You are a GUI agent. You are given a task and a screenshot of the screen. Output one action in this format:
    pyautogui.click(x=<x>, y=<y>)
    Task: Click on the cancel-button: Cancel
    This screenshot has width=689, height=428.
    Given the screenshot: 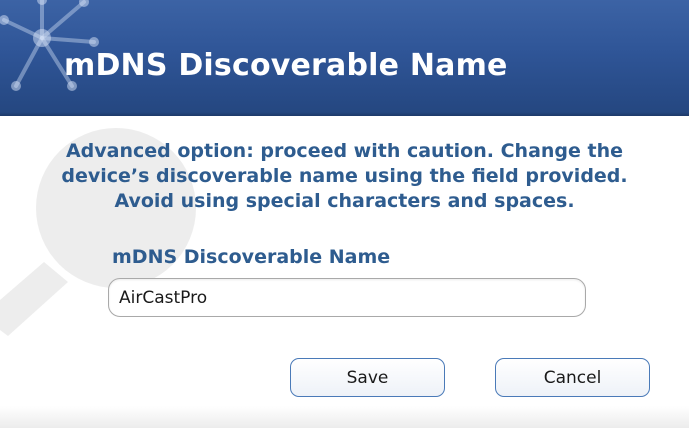 What is the action you would take?
    pyautogui.click(x=572, y=377)
    